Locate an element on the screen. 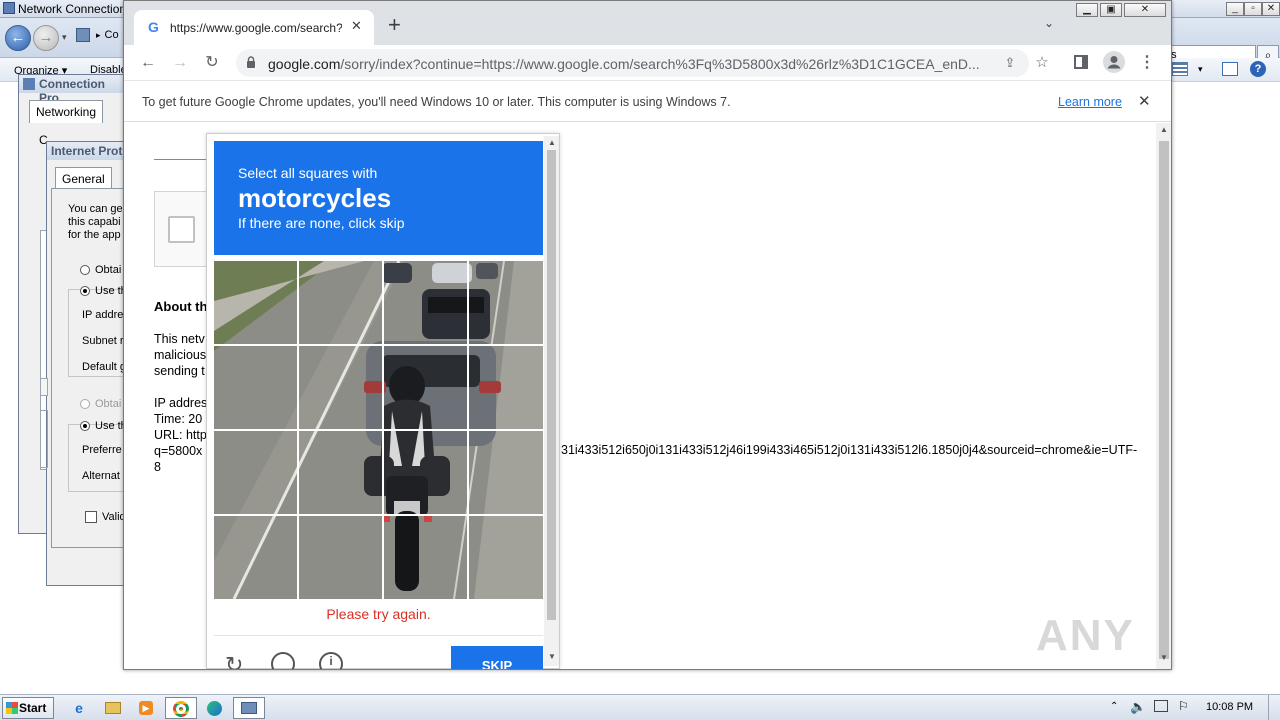 This screenshot has width=1280, height=720. tab-title: https://www.google.com/search?q= is located at coordinates (256, 28).